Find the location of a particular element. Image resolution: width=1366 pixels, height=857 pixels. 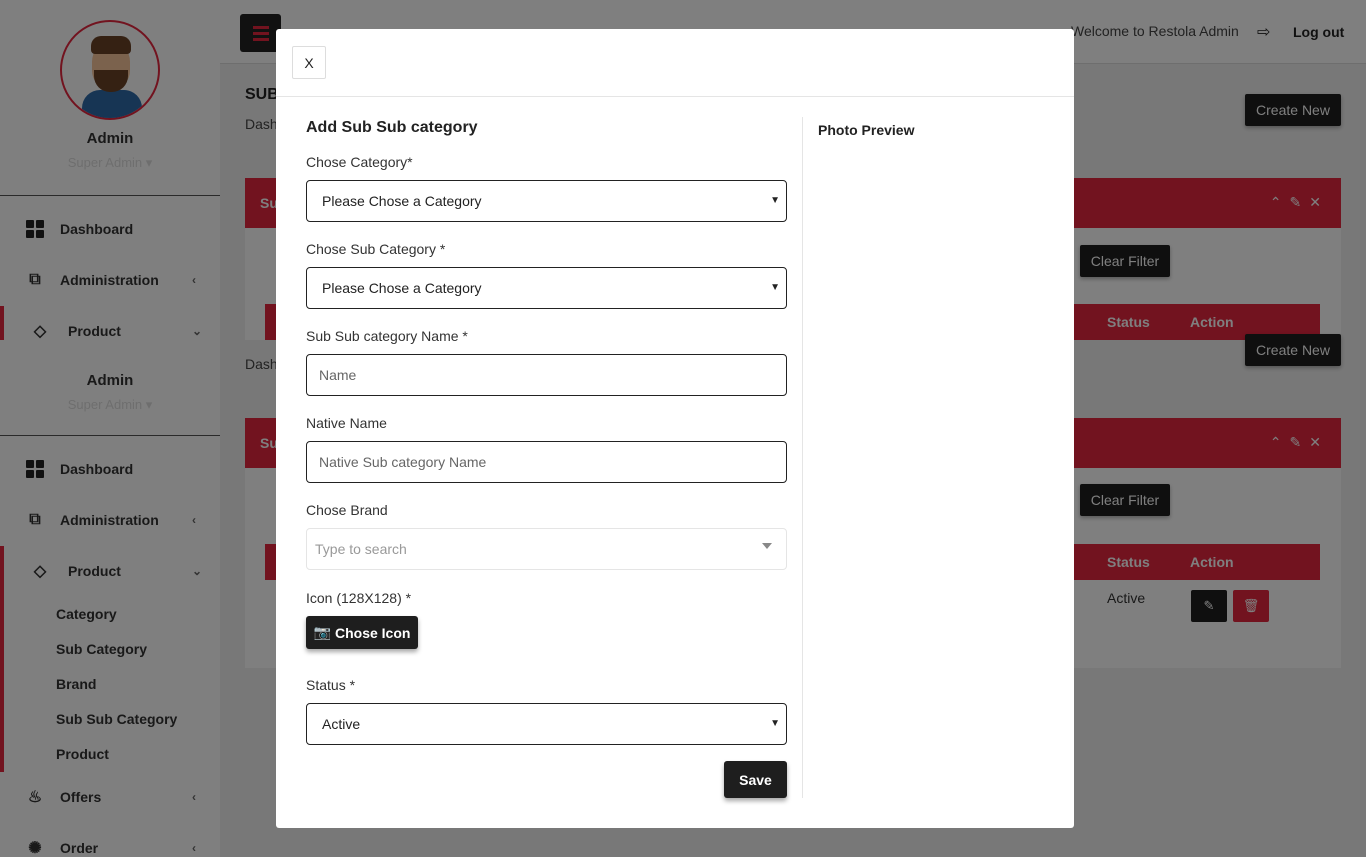

brand-search-select: Type to search is located at coordinates (546, 549).